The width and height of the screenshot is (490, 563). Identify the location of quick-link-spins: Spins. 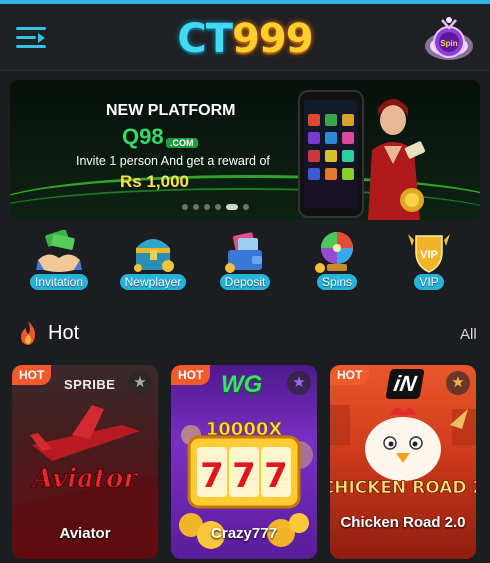
(337, 262).